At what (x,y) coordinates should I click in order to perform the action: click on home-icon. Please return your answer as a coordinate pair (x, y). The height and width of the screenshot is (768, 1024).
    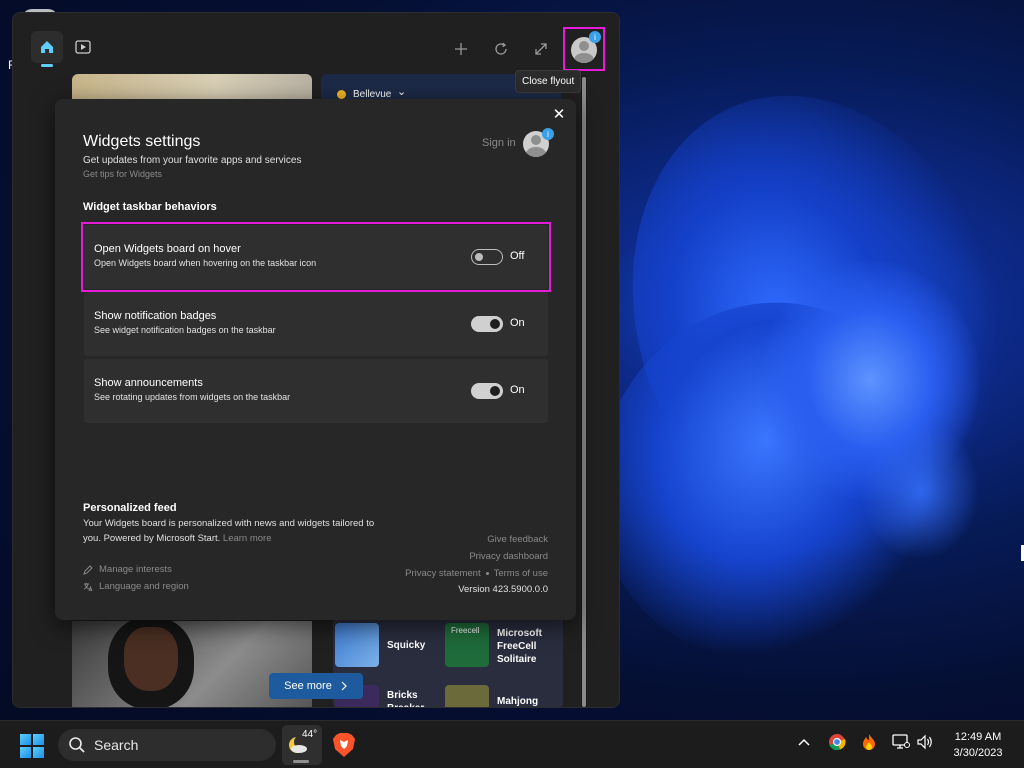
    Looking at the image, I should click on (47, 47).